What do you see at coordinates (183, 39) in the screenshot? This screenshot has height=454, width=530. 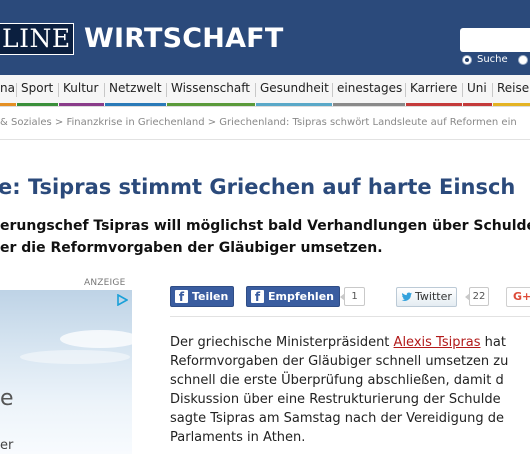 I see `section-title: WIRTSCHAFT` at bounding box center [183, 39].